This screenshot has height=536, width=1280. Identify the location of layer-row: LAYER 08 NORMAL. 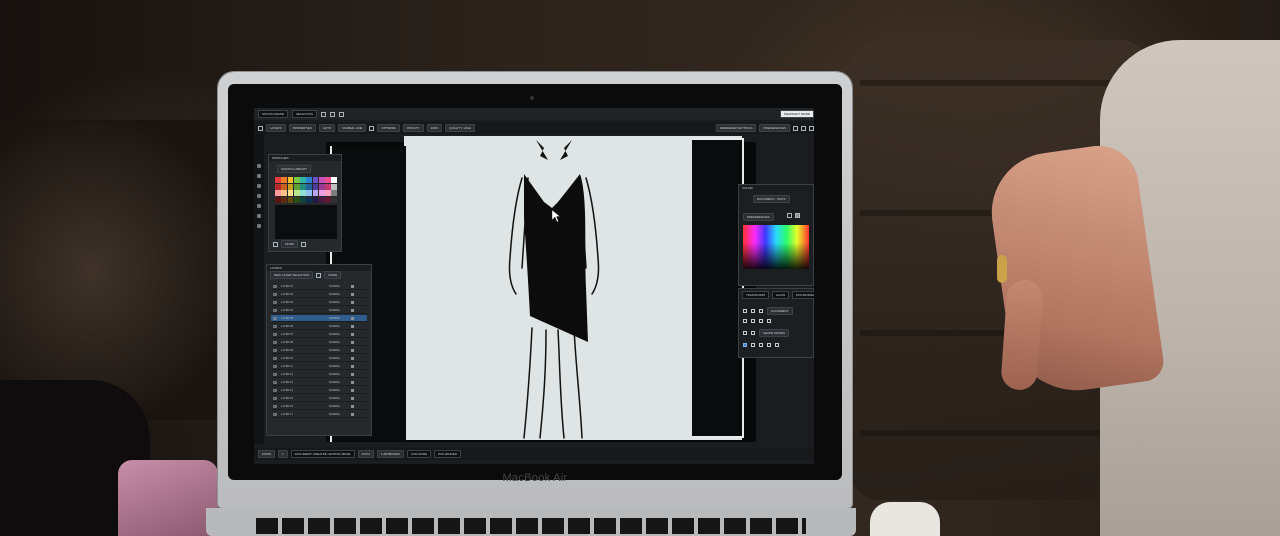
(319, 342).